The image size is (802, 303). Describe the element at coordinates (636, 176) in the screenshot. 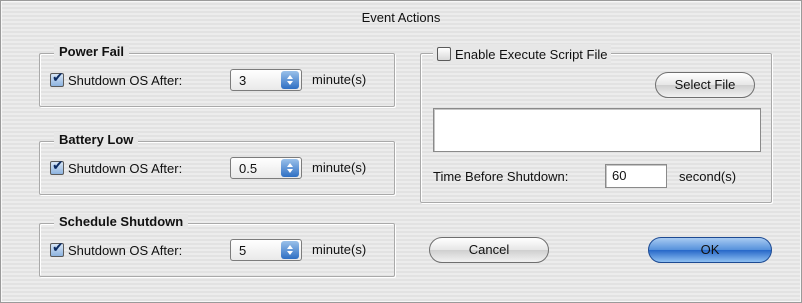

I see `time-before-shutdown-input: 60` at that location.